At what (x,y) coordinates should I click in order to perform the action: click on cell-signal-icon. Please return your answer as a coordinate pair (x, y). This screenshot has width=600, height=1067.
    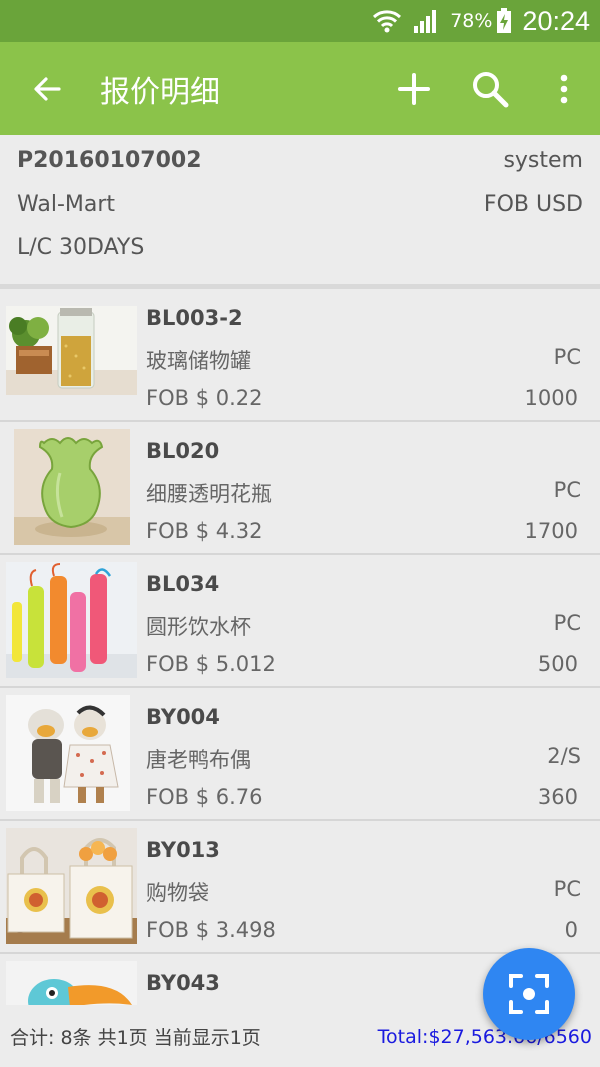
    Looking at the image, I should click on (426, 21).